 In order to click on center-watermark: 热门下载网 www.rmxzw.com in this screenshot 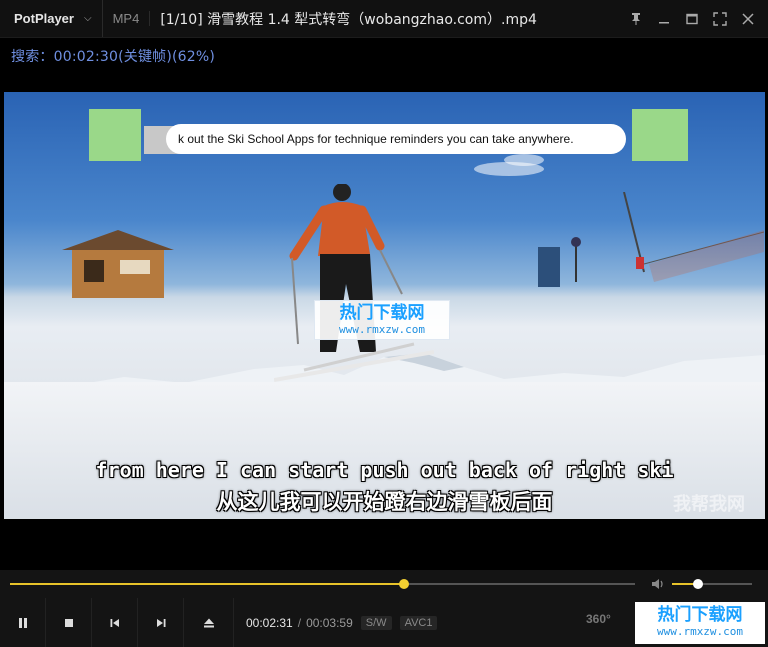, I will do `click(382, 320)`.